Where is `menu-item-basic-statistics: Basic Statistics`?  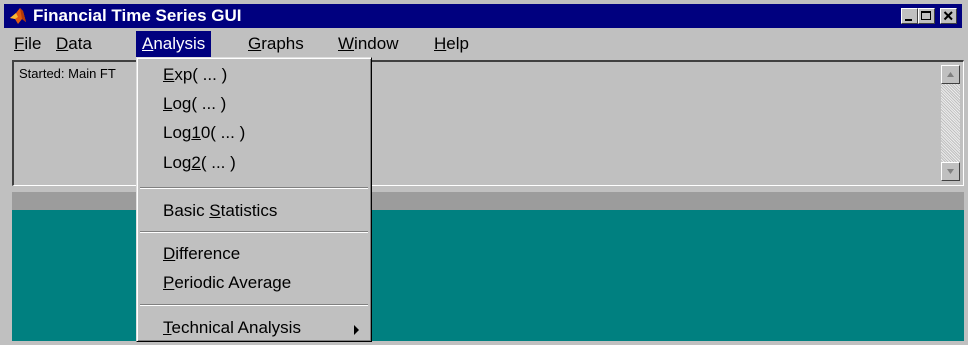 menu-item-basic-statistics: Basic Statistics is located at coordinates (220, 211).